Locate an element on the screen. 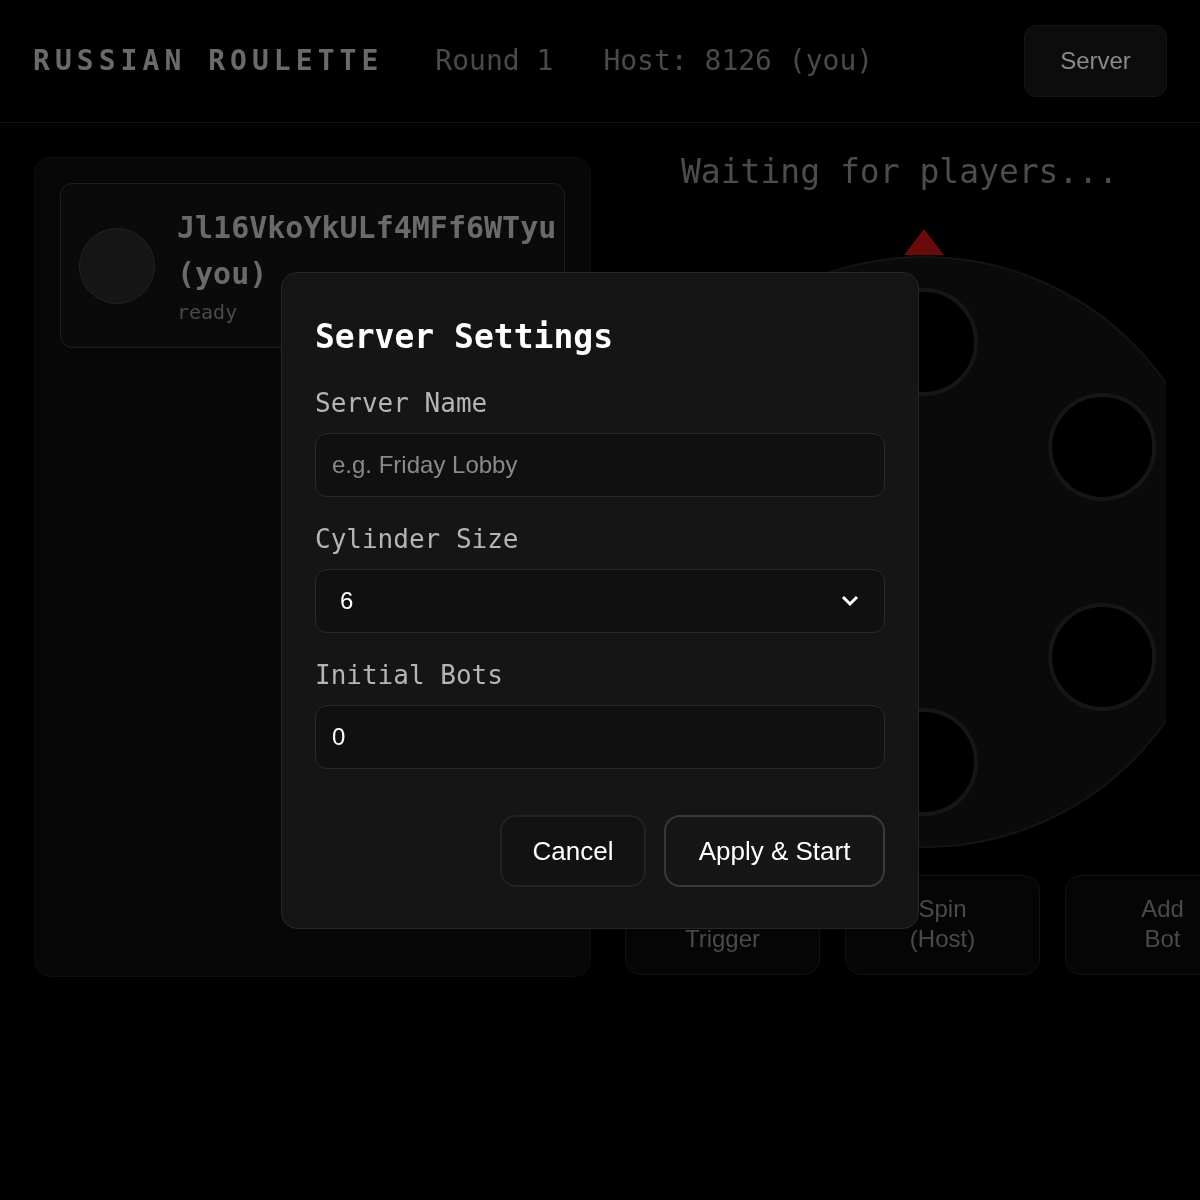 The image size is (1200, 1200). field-label: Cylinder Size is located at coordinates (417, 539).